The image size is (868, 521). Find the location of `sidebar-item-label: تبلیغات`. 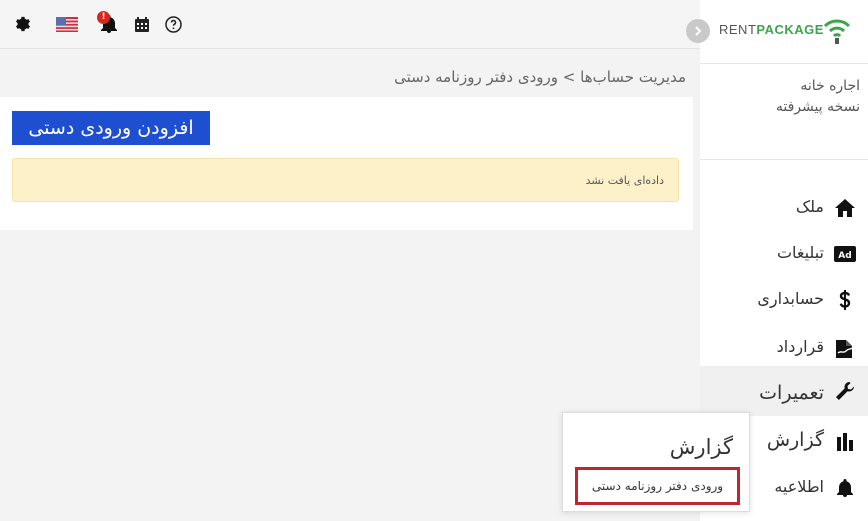

sidebar-item-label: تبلیغات is located at coordinates (800, 252).